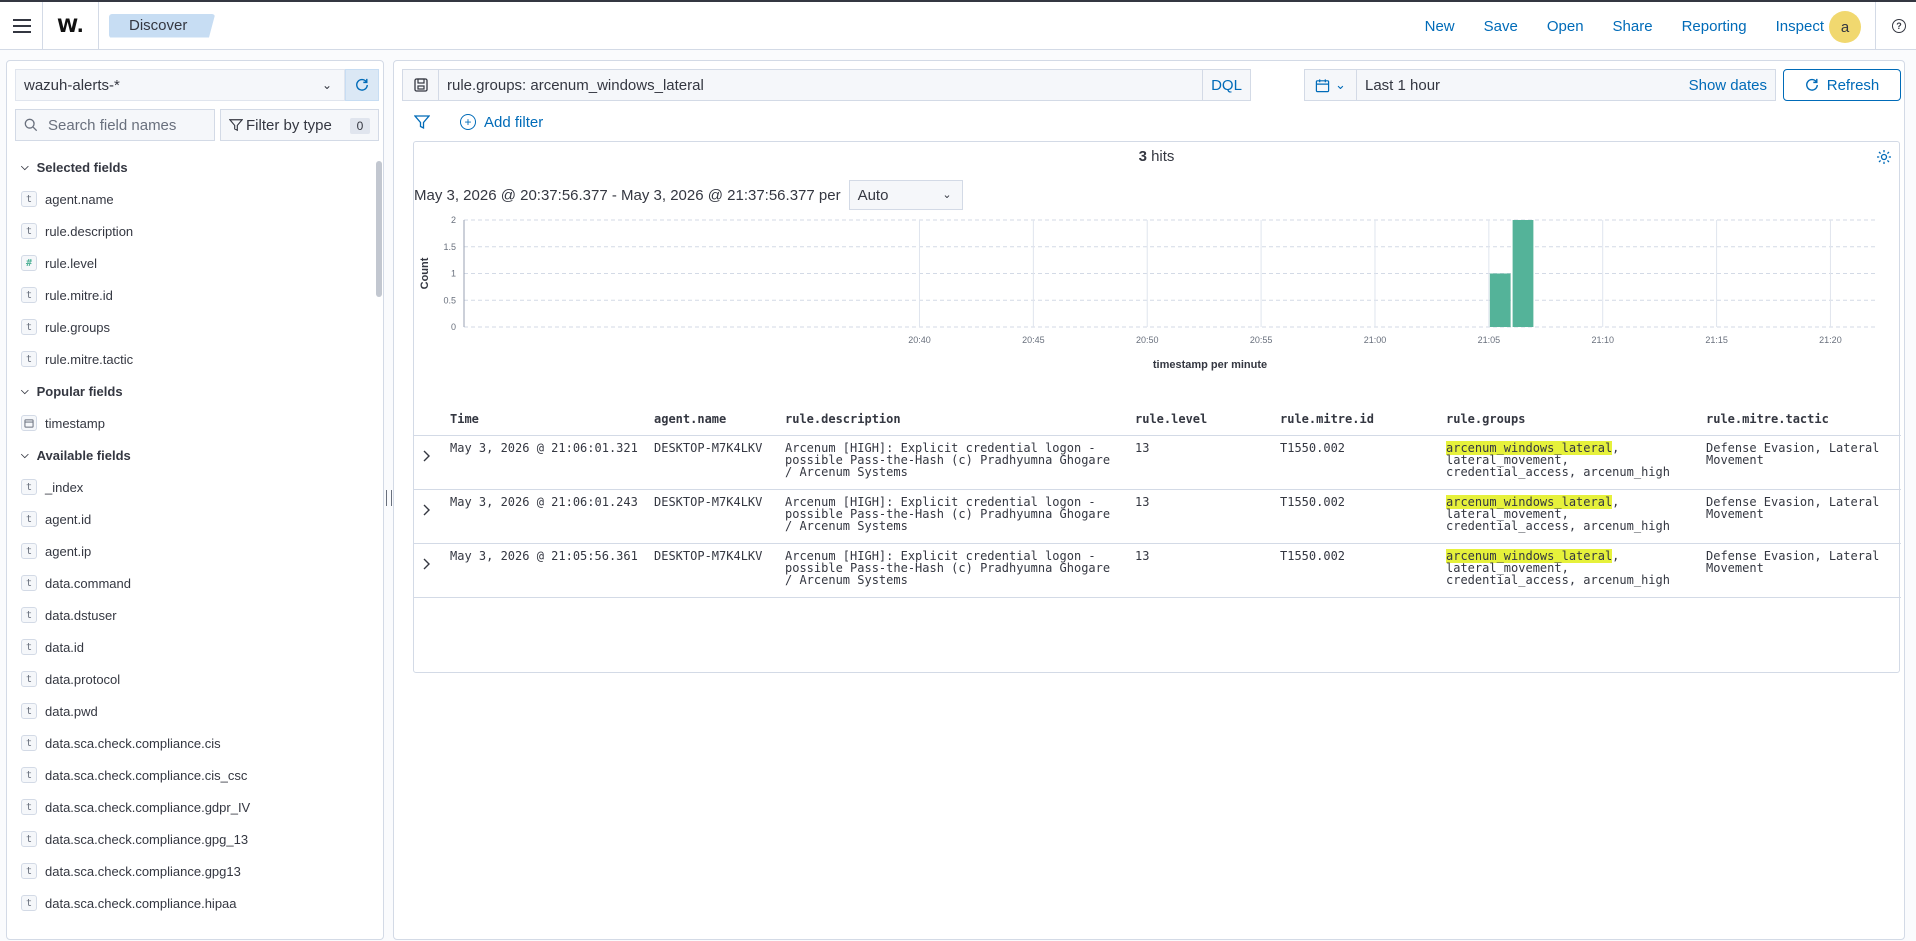 This screenshot has height=941, width=1916. Describe the element at coordinates (1226, 85) in the screenshot. I see `query-language-button: DQL` at that location.